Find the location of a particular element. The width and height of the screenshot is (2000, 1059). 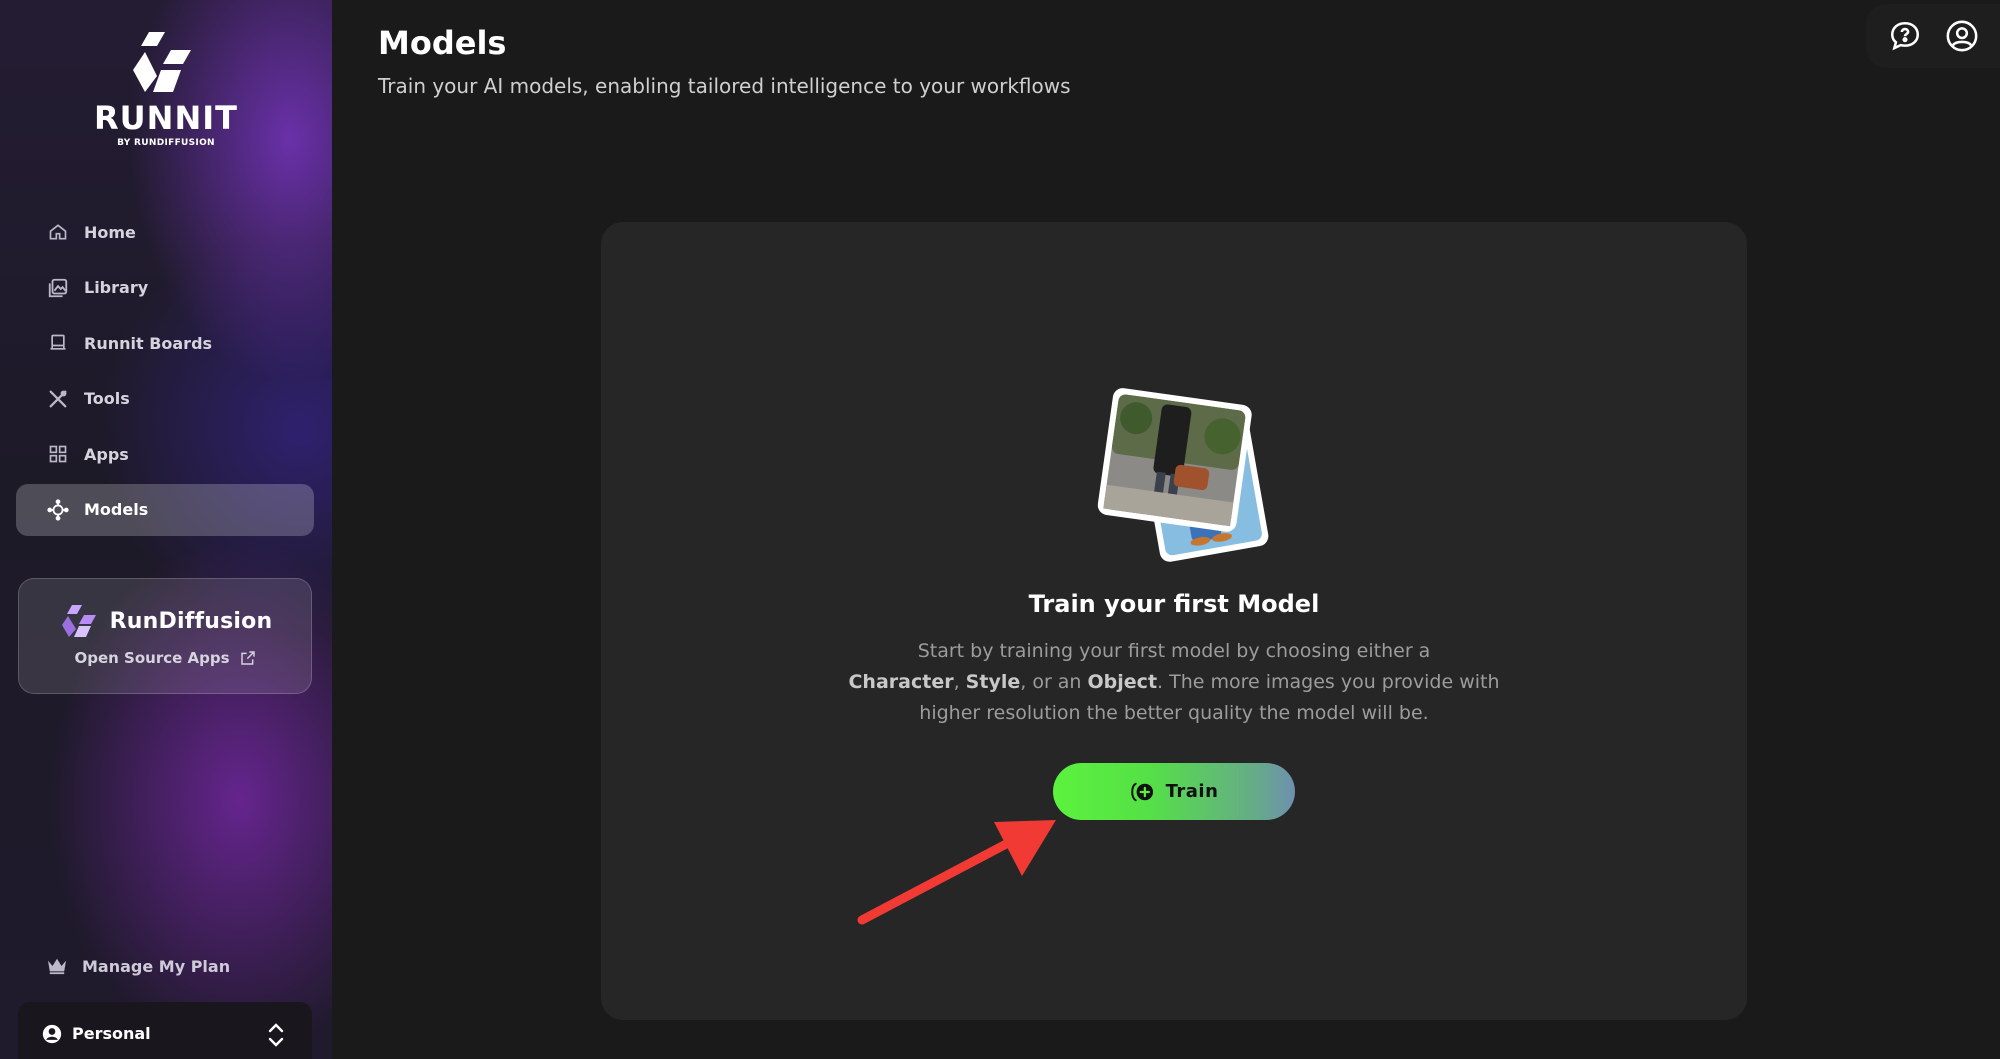

sidebar-item-label: Runnit Boards is located at coordinates (148, 343).